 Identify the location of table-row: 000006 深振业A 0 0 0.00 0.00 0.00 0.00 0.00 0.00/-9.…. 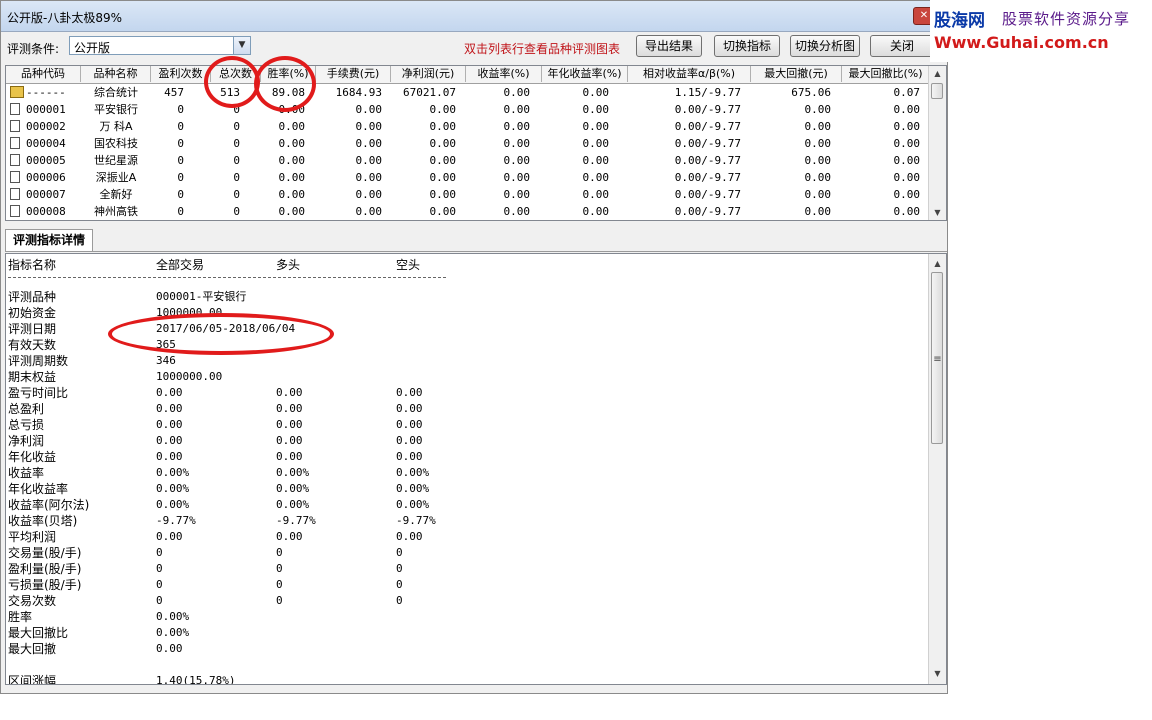
(468, 177).